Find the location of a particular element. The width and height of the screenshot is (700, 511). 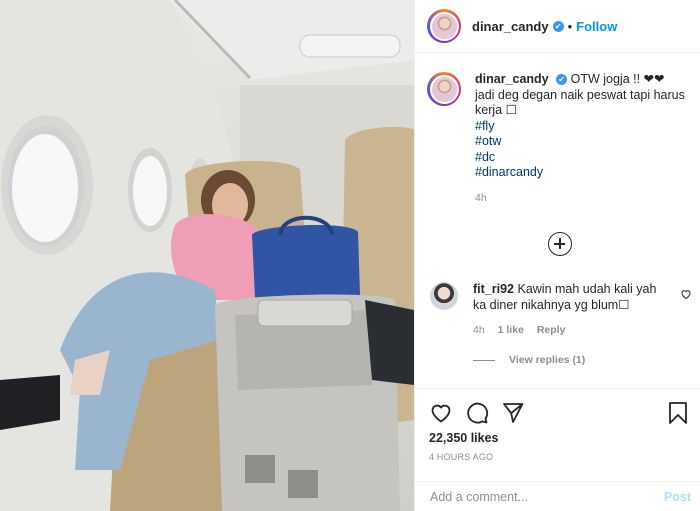

like-count: 22,350 likes is located at coordinates (464, 438).